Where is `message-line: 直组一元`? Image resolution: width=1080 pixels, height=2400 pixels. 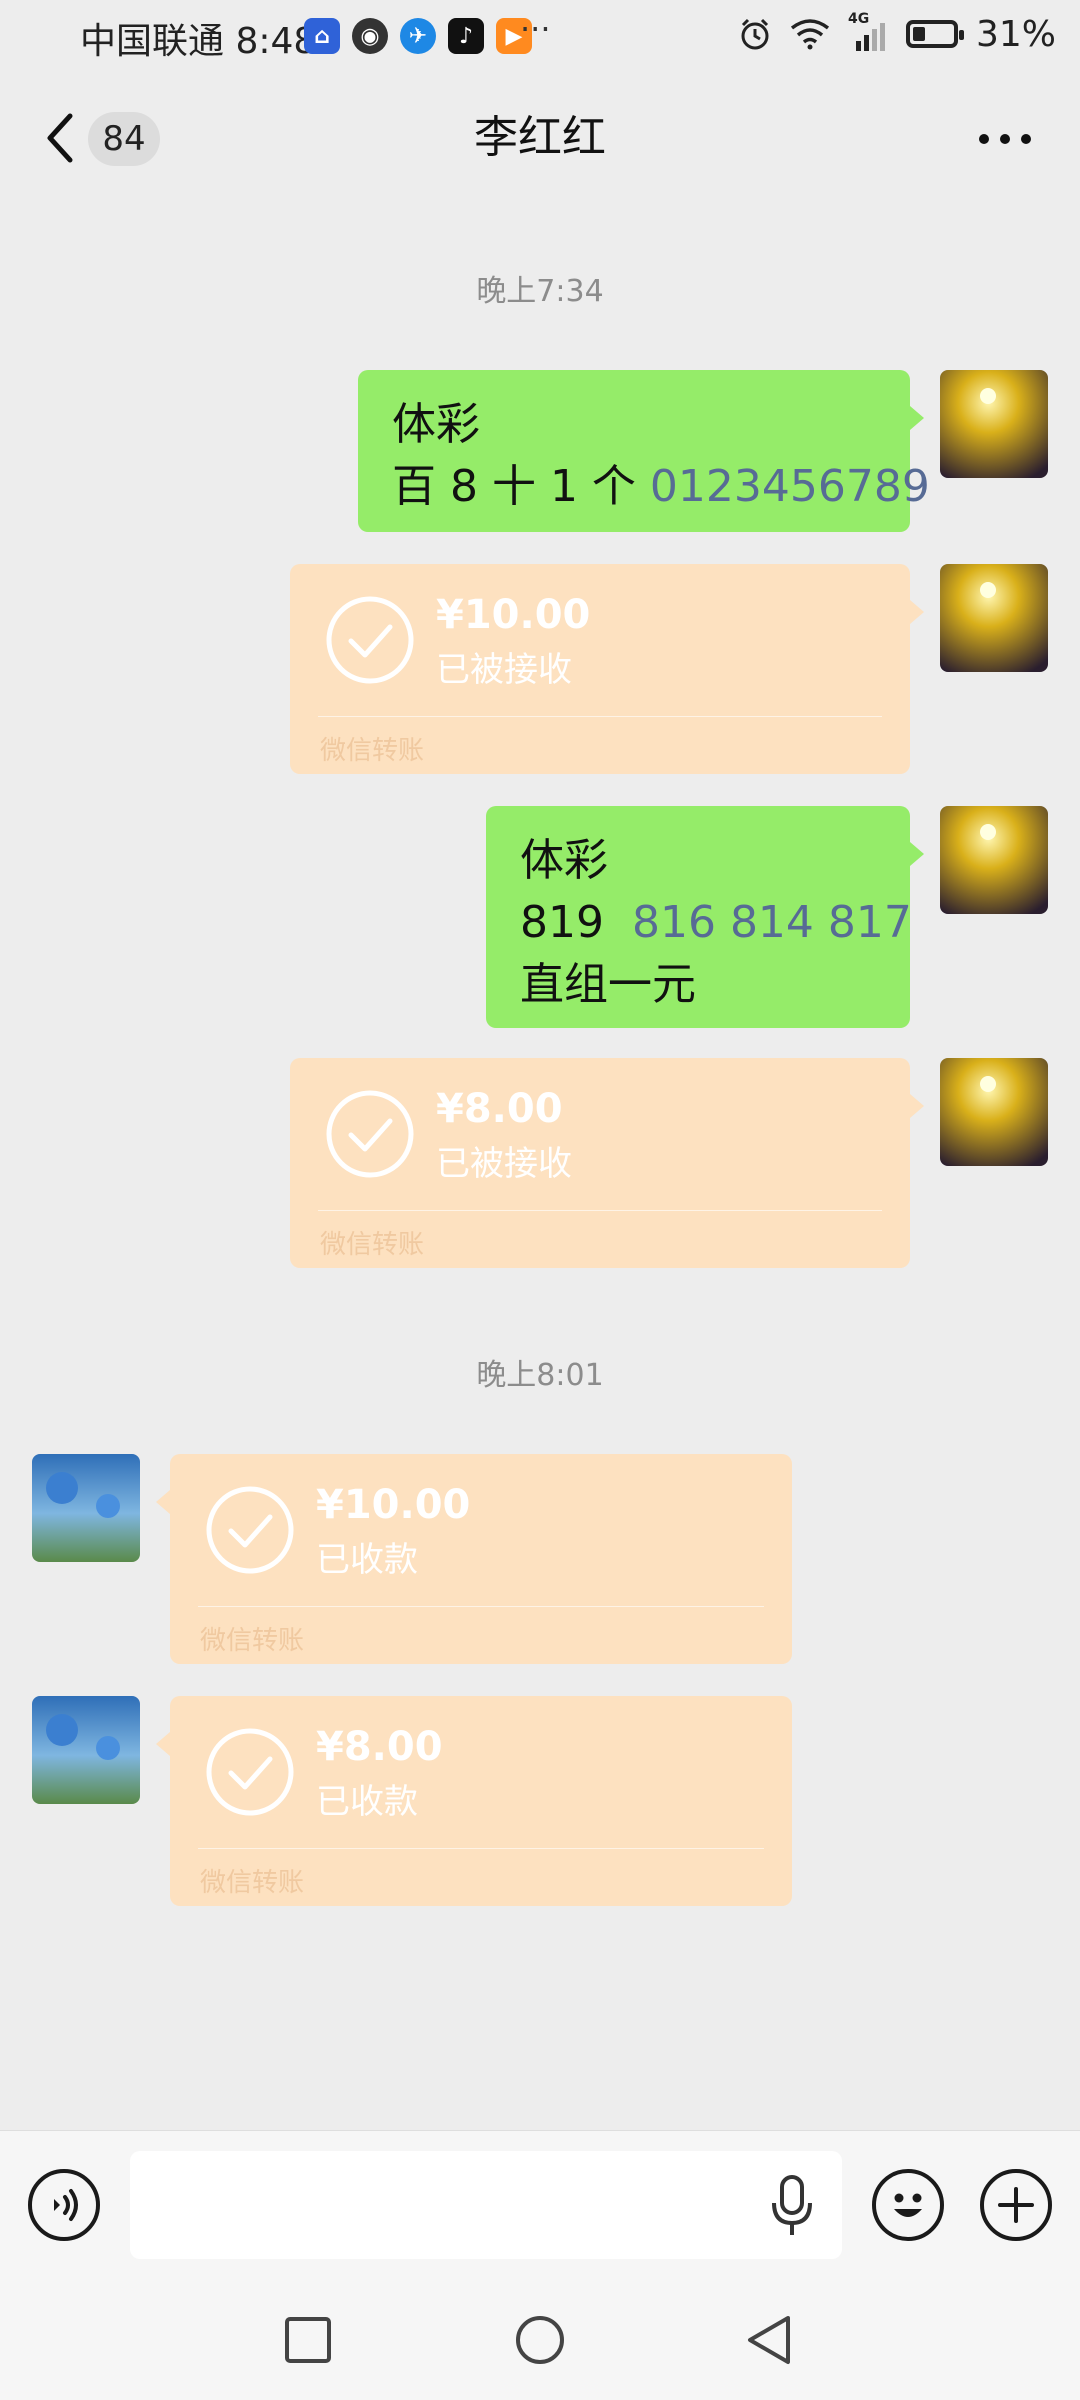 message-line: 直组一元 is located at coordinates (608, 984).